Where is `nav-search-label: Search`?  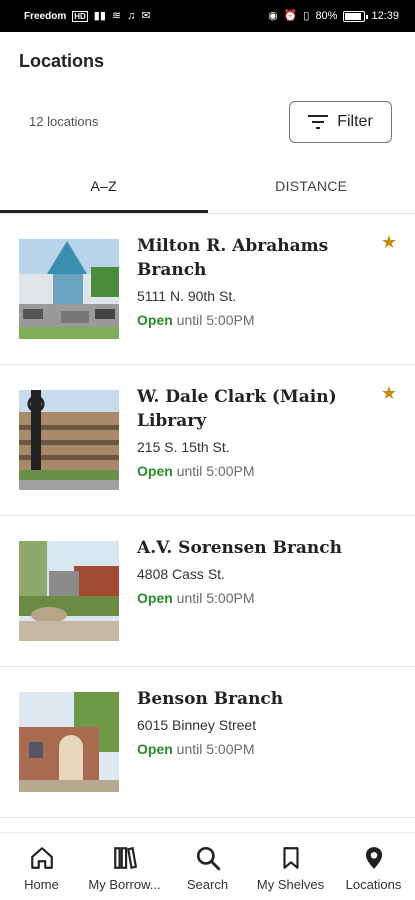
nav-search-label: Search is located at coordinates (207, 884).